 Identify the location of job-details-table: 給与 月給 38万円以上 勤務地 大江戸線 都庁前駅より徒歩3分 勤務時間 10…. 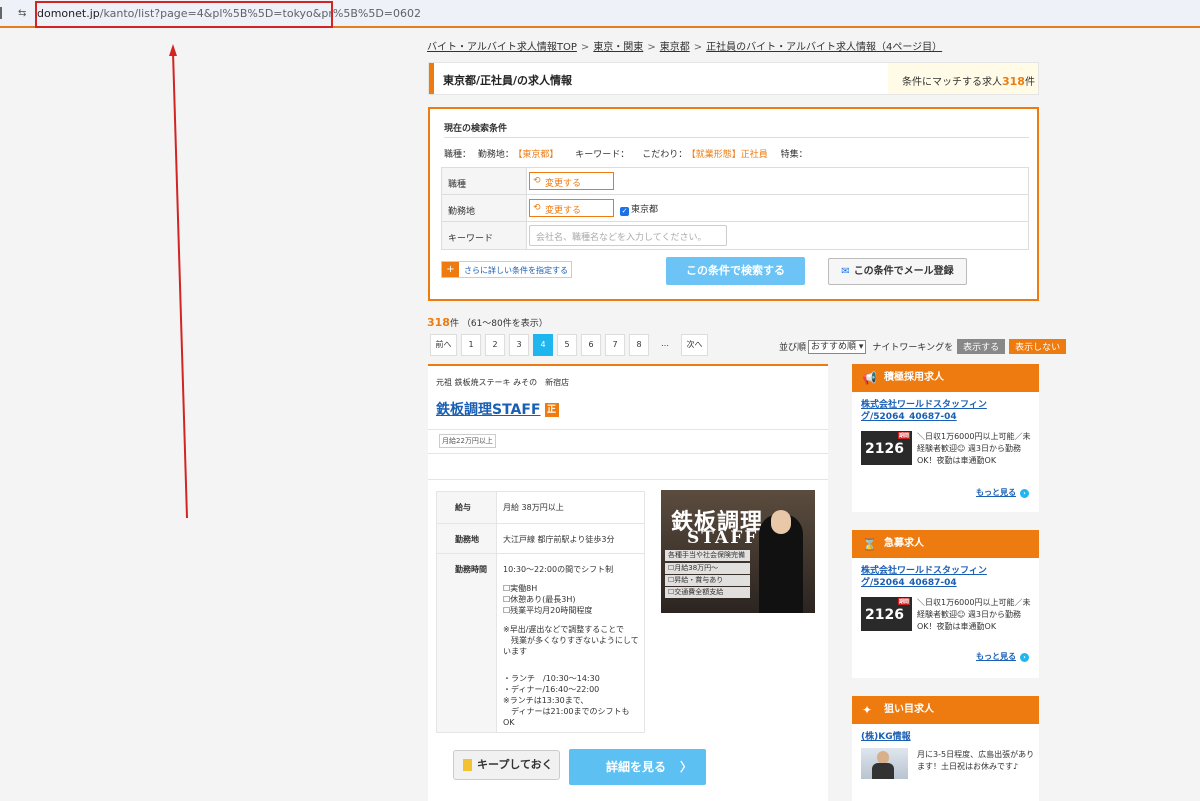
(540, 612).